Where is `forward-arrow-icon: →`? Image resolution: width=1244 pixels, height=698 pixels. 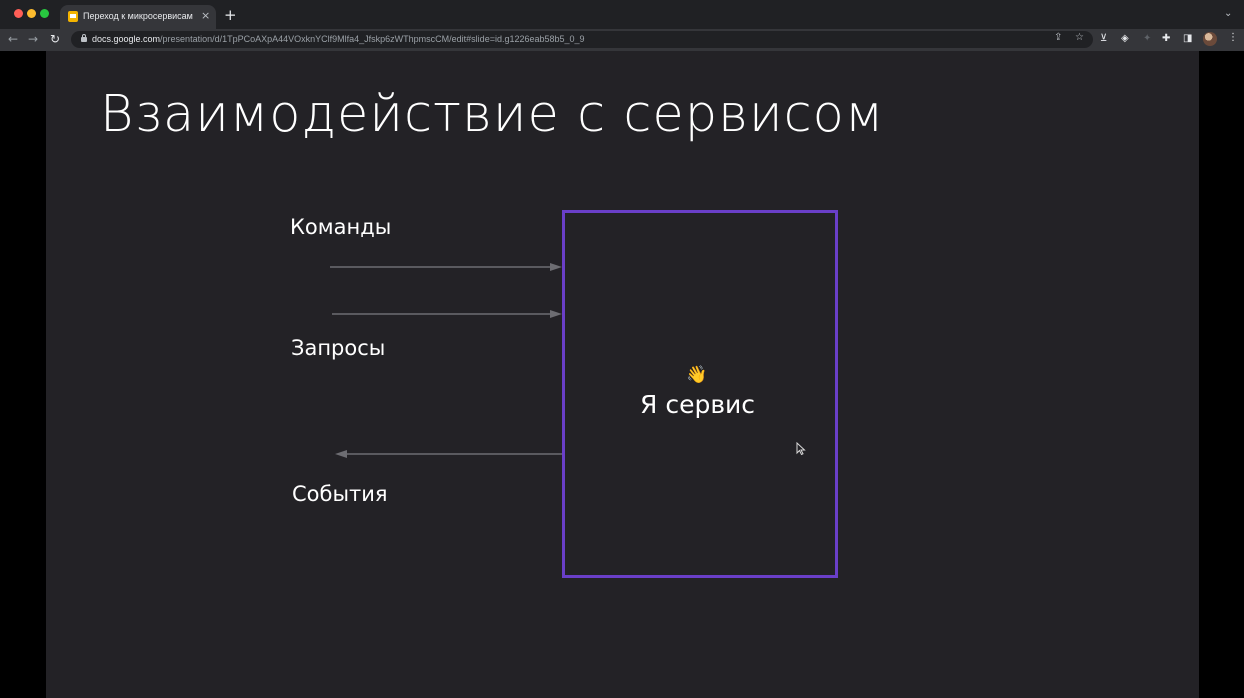
forward-arrow-icon: → is located at coordinates (33, 39).